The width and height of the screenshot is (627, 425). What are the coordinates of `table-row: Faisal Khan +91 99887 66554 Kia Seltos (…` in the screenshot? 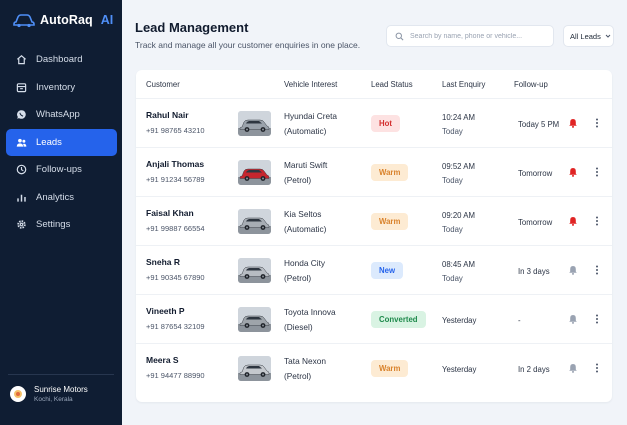 It's located at (374, 220).